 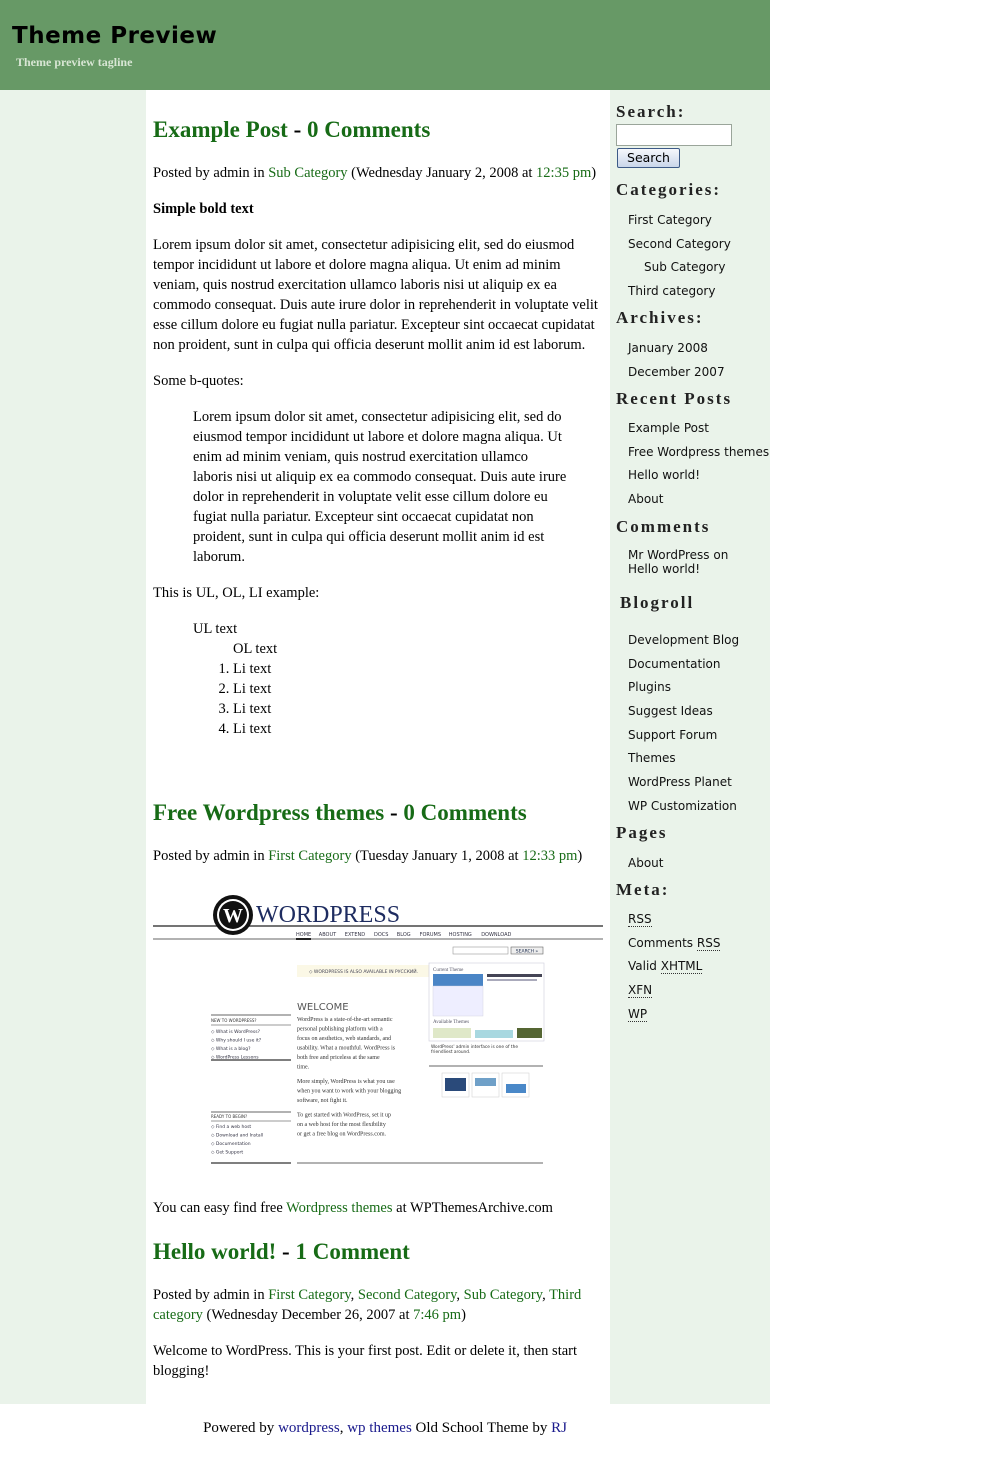 What do you see at coordinates (430, 935) in the screenshot?
I see `wp-nav-item: FORUMS` at bounding box center [430, 935].